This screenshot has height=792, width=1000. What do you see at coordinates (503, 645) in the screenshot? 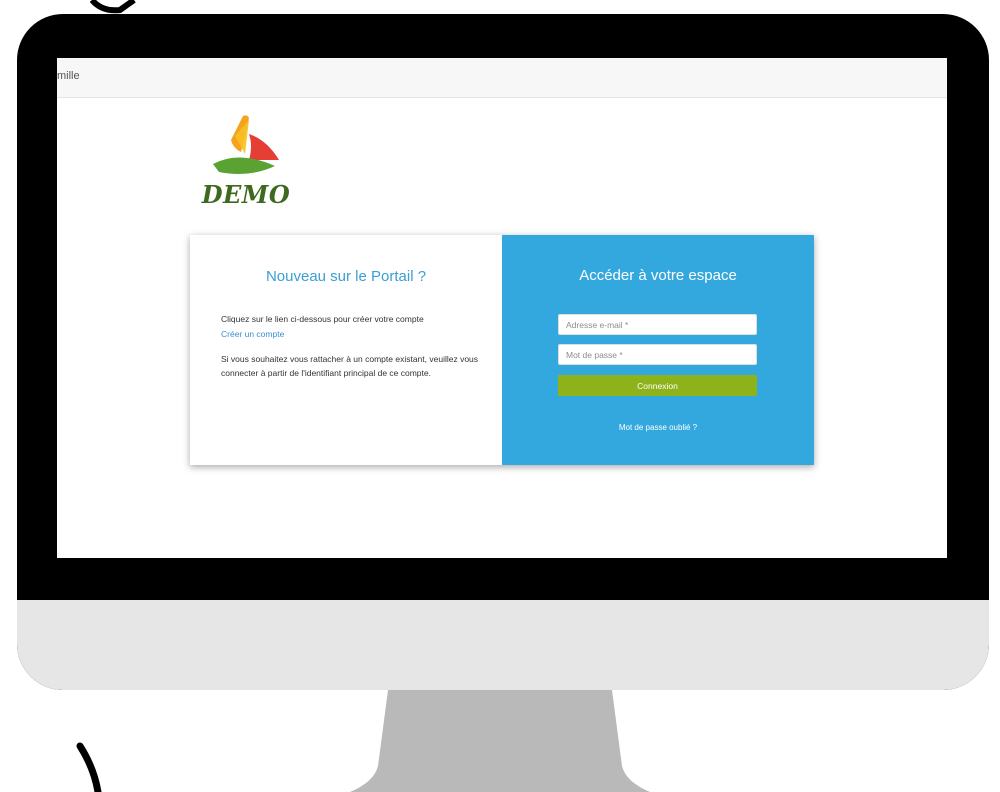
I see `monitor-chin` at bounding box center [503, 645].